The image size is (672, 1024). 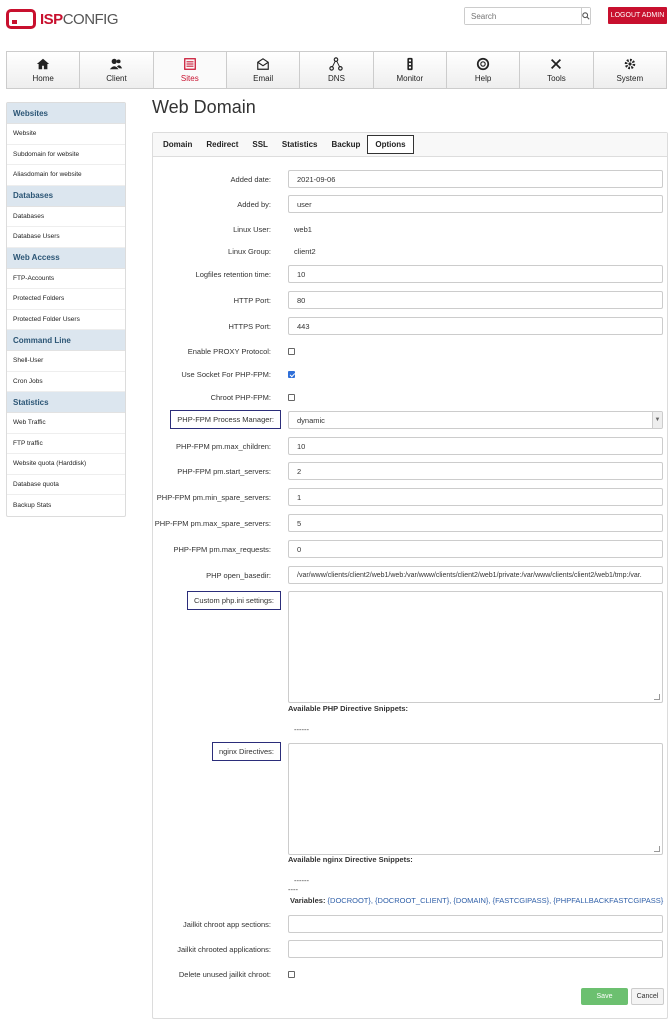 What do you see at coordinates (263, 64) in the screenshot?
I see `mail-icon` at bounding box center [263, 64].